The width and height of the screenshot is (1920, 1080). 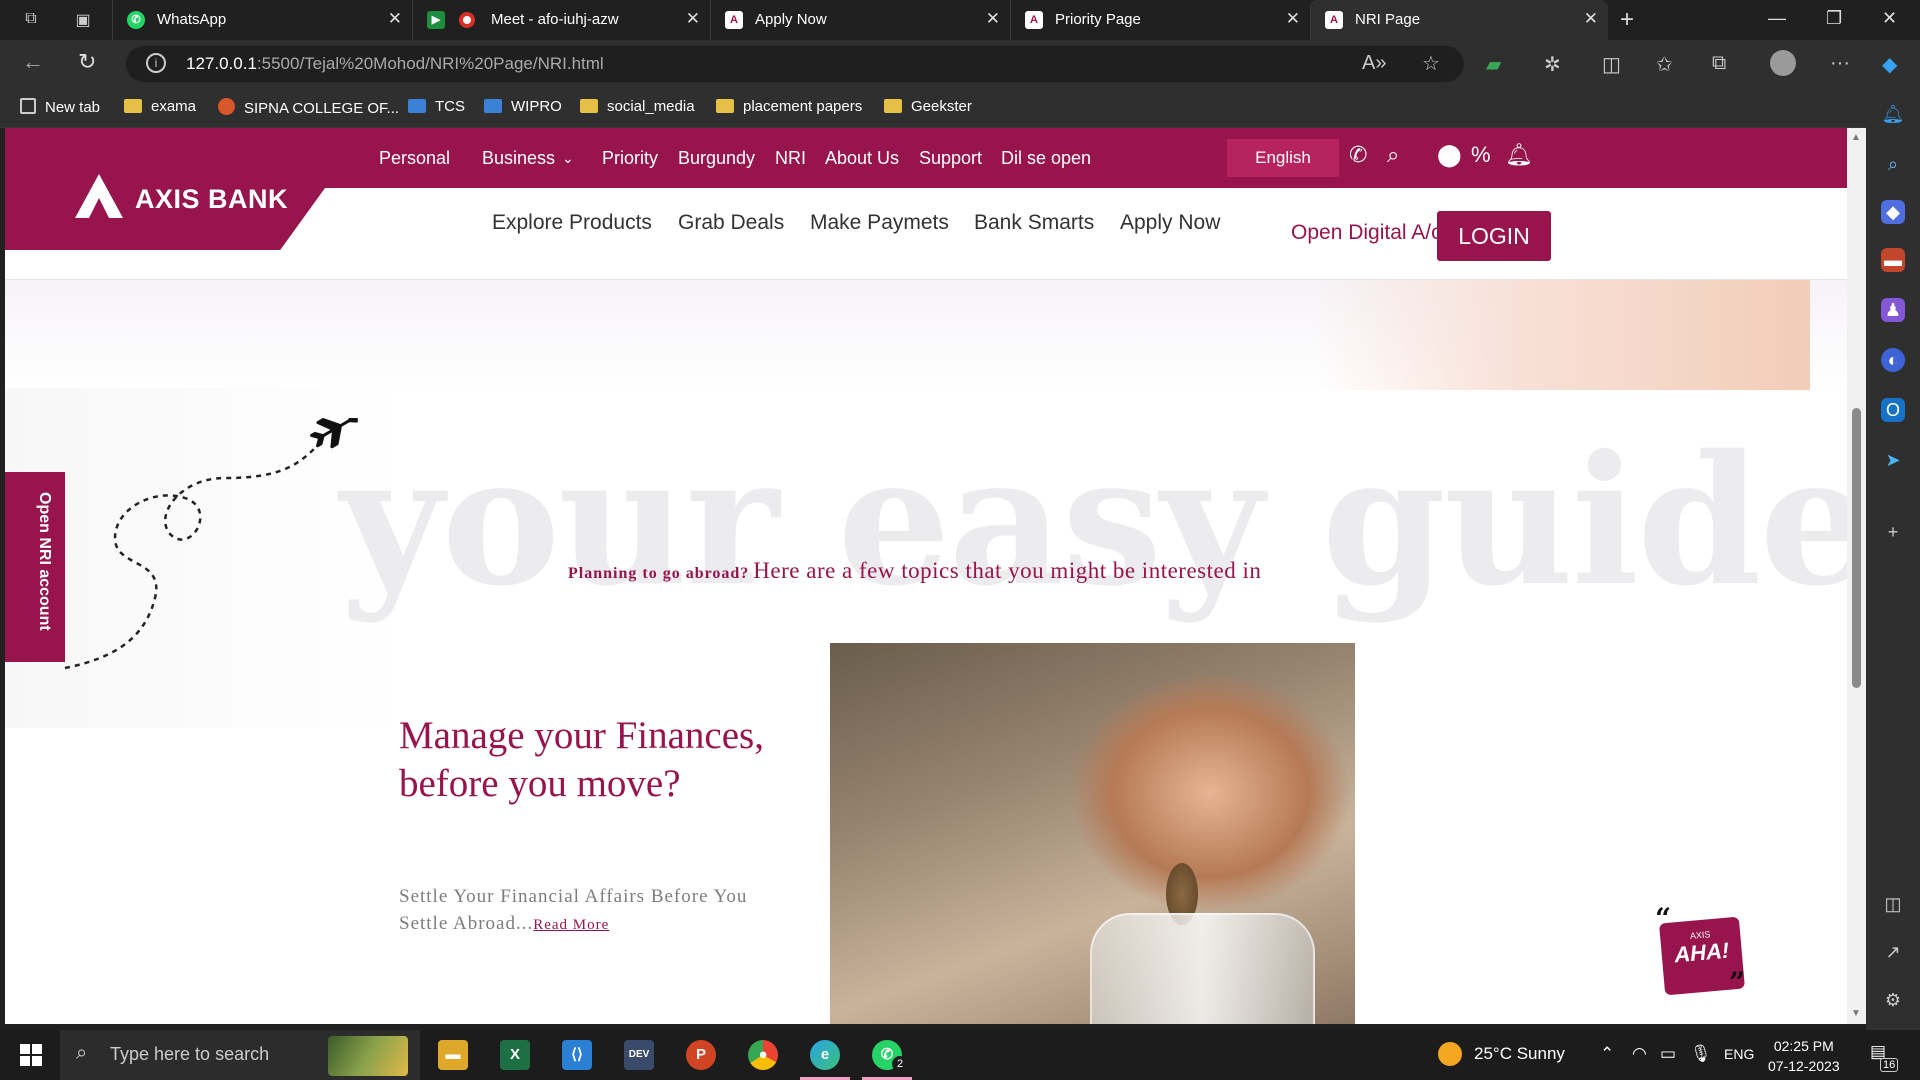 What do you see at coordinates (31, 1055) in the screenshot?
I see `windows-start-icon` at bounding box center [31, 1055].